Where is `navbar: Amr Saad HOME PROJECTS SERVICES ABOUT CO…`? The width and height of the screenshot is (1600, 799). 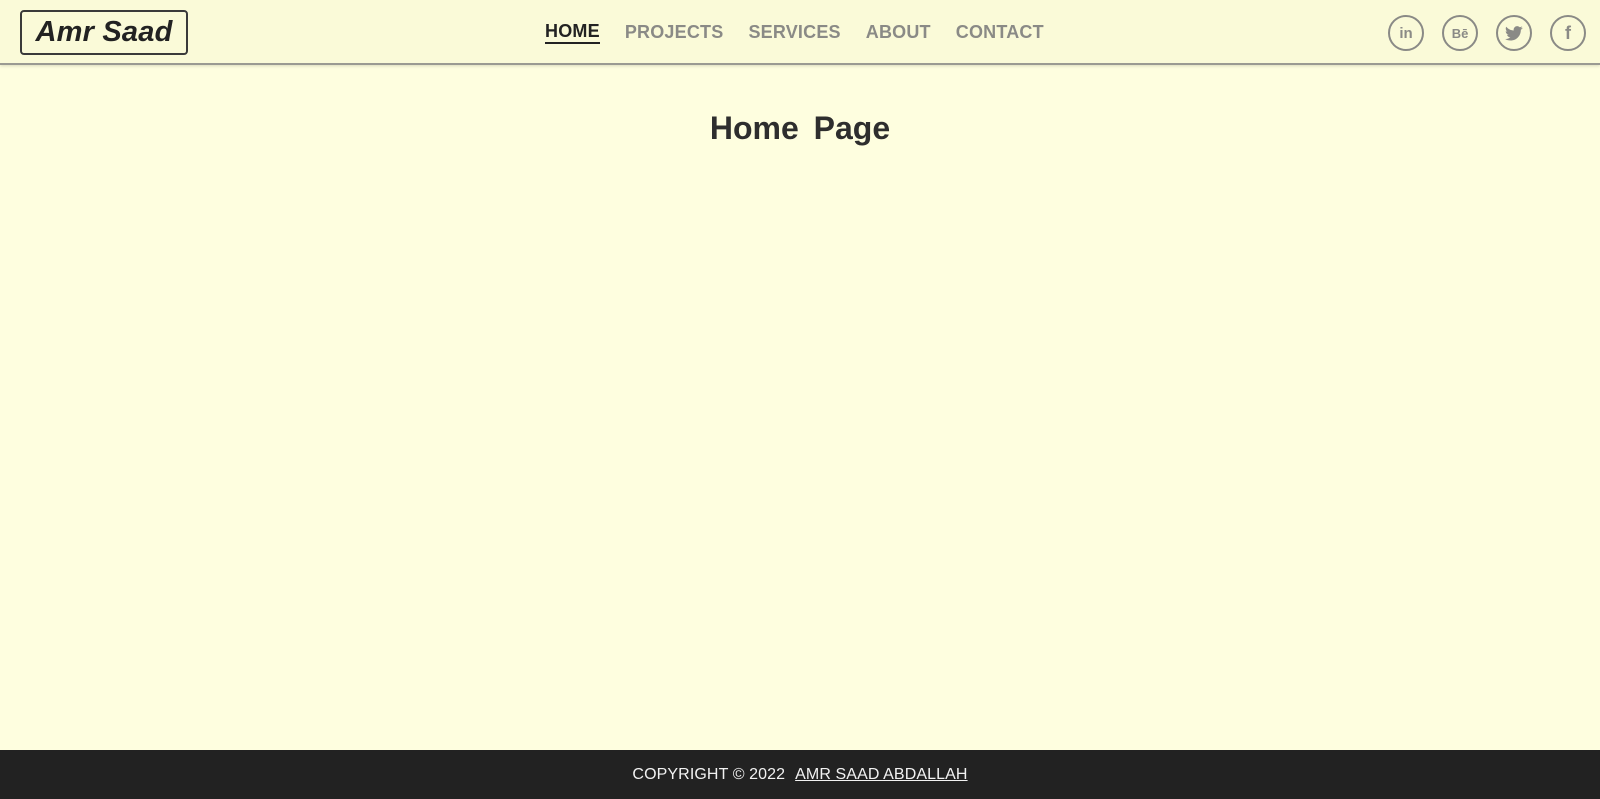 navbar: Amr Saad HOME PROJECTS SERVICES ABOUT CO… is located at coordinates (800, 32).